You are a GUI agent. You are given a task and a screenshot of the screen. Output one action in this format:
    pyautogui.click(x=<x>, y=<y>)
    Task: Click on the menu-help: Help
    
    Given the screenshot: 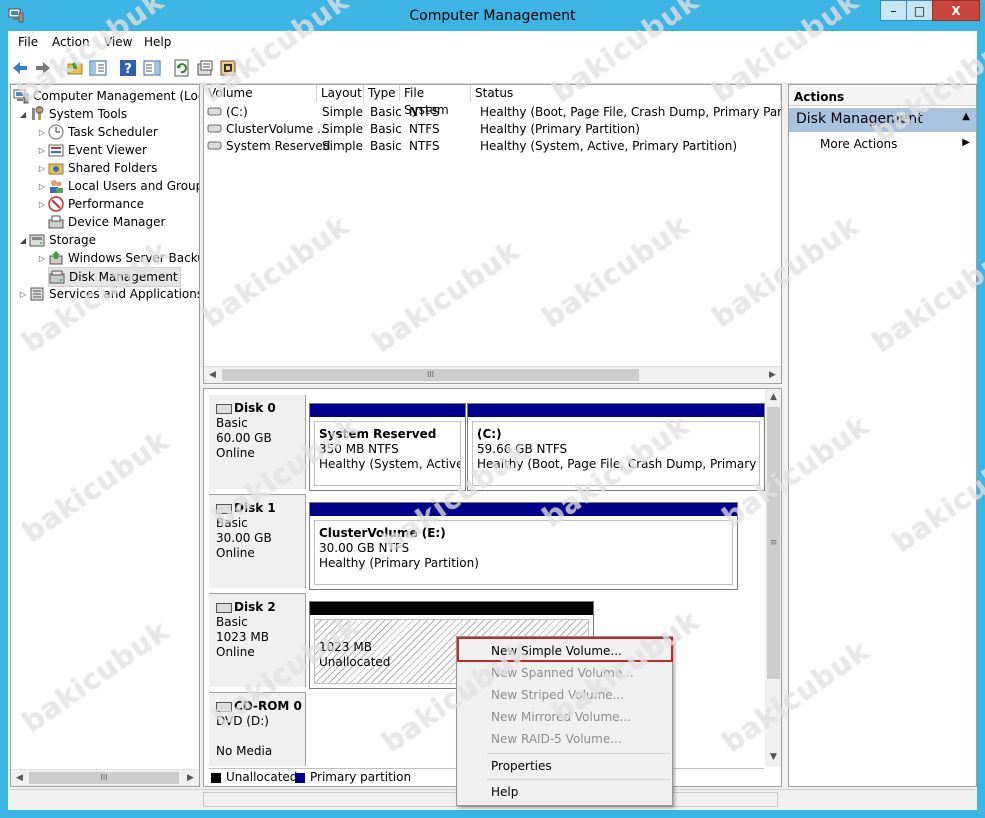 What is the action you would take?
    pyautogui.click(x=157, y=42)
    